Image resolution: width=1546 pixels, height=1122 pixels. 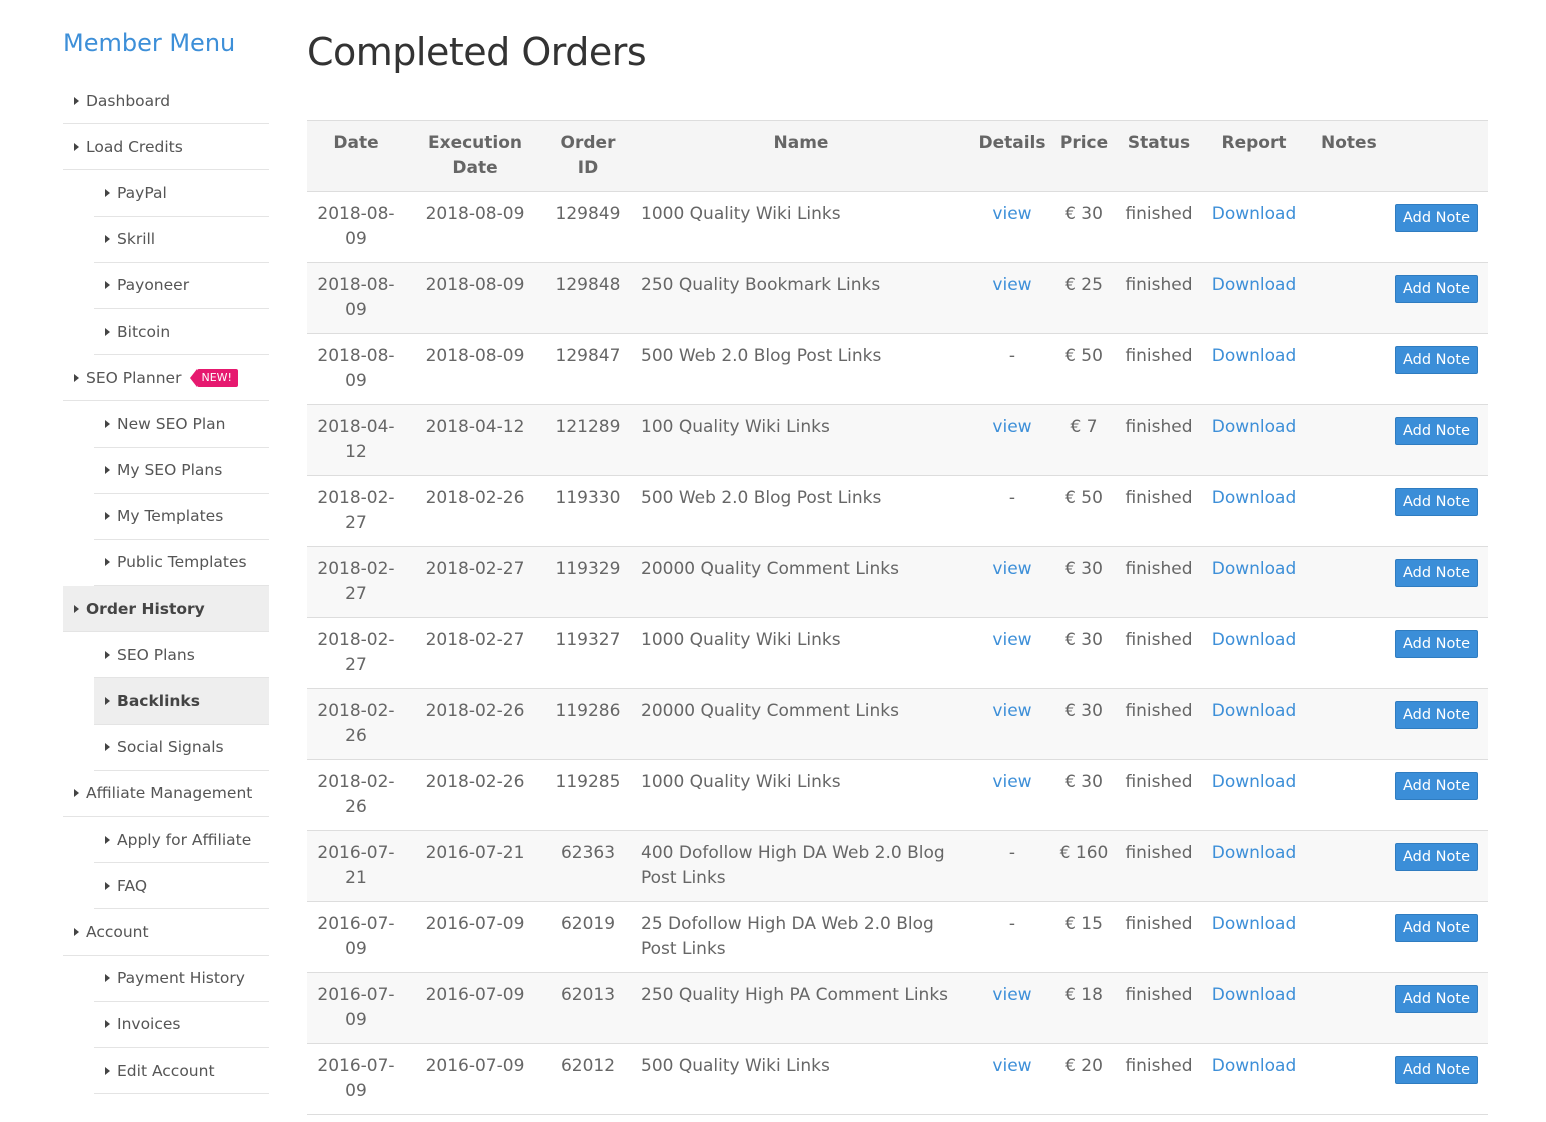 What do you see at coordinates (588, 156) in the screenshot?
I see `column-header-order-id: Order ID` at bounding box center [588, 156].